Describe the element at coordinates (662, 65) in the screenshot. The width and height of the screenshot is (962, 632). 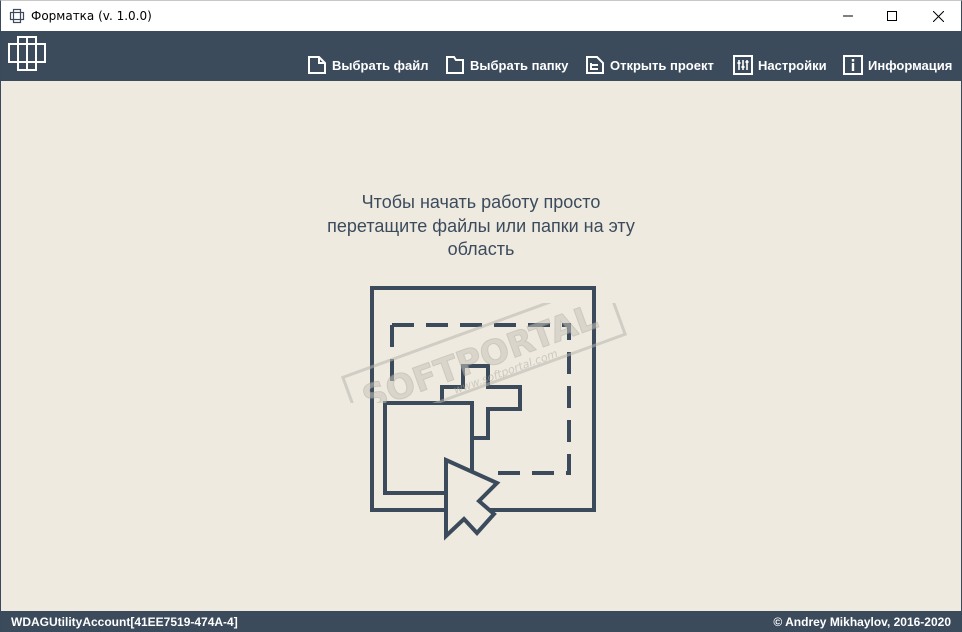
I see `open-project-label: Открыть проект` at that location.